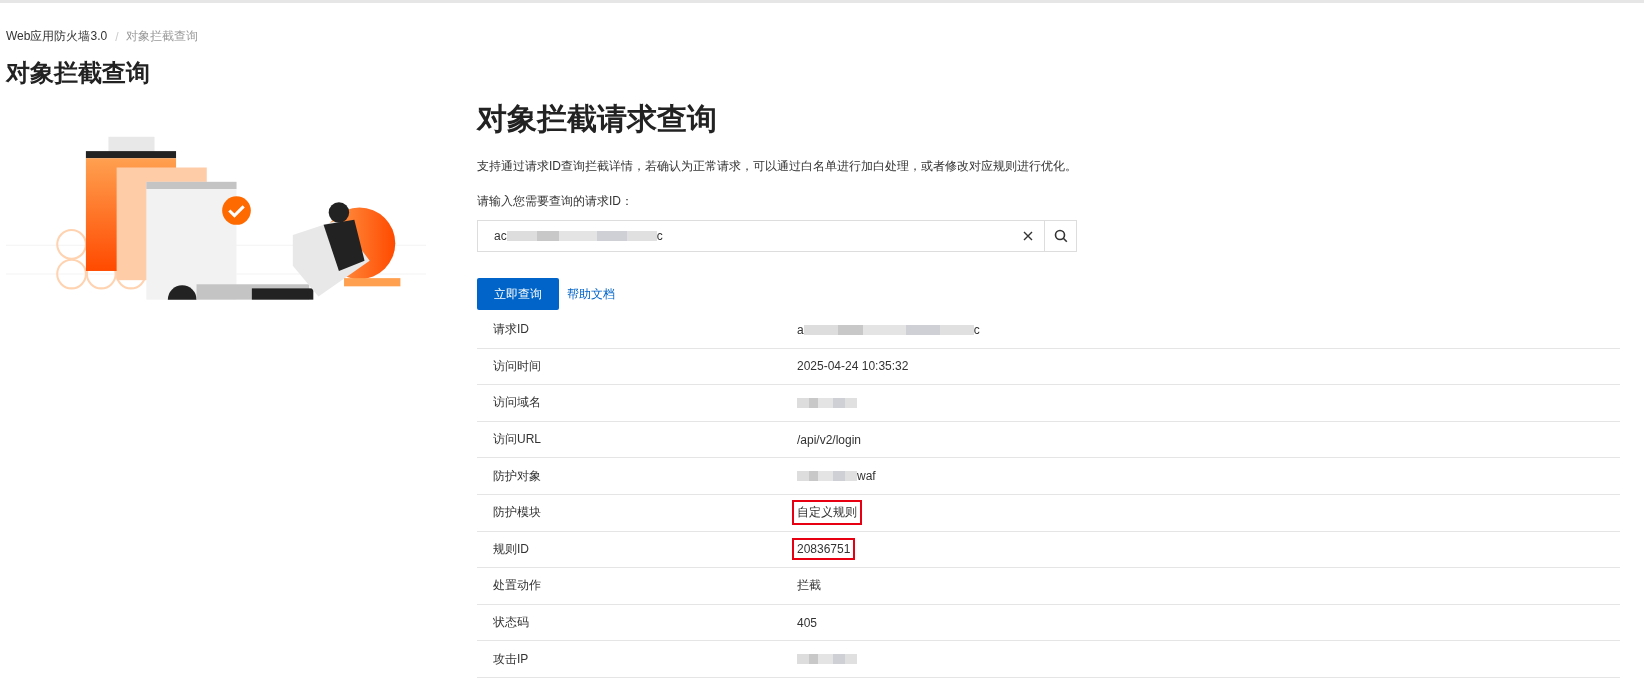 The height and width of the screenshot is (689, 1644). What do you see at coordinates (866, 476) in the screenshot?
I see `value-text: waf` at bounding box center [866, 476].